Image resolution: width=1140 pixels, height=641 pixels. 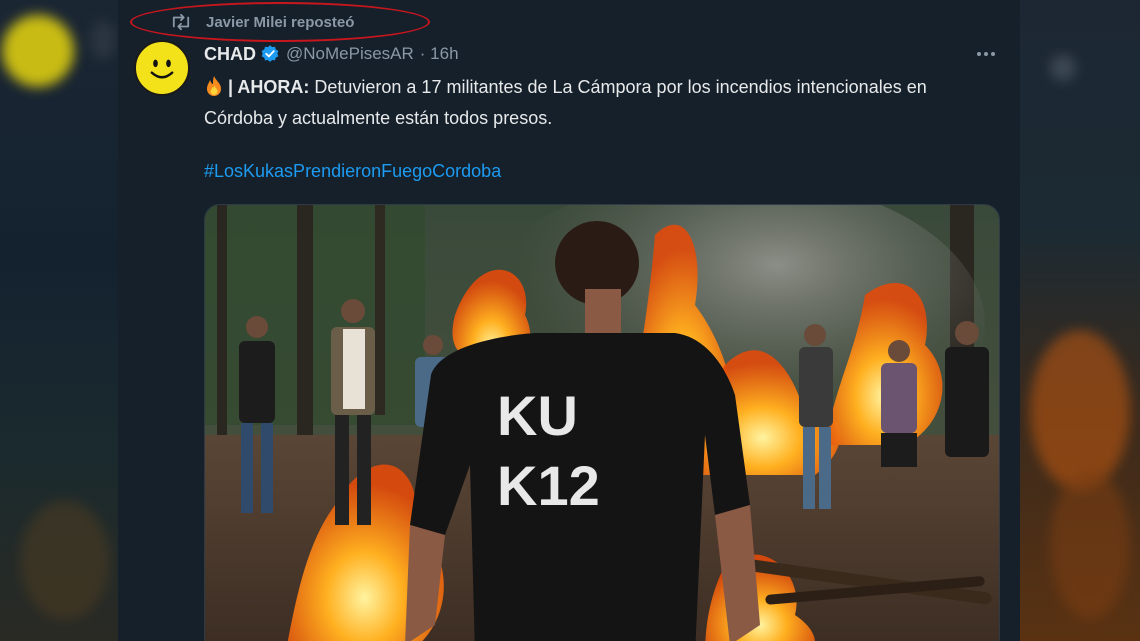 I want to click on author-handle: @NoMePisesAR, so click(x=350, y=54).